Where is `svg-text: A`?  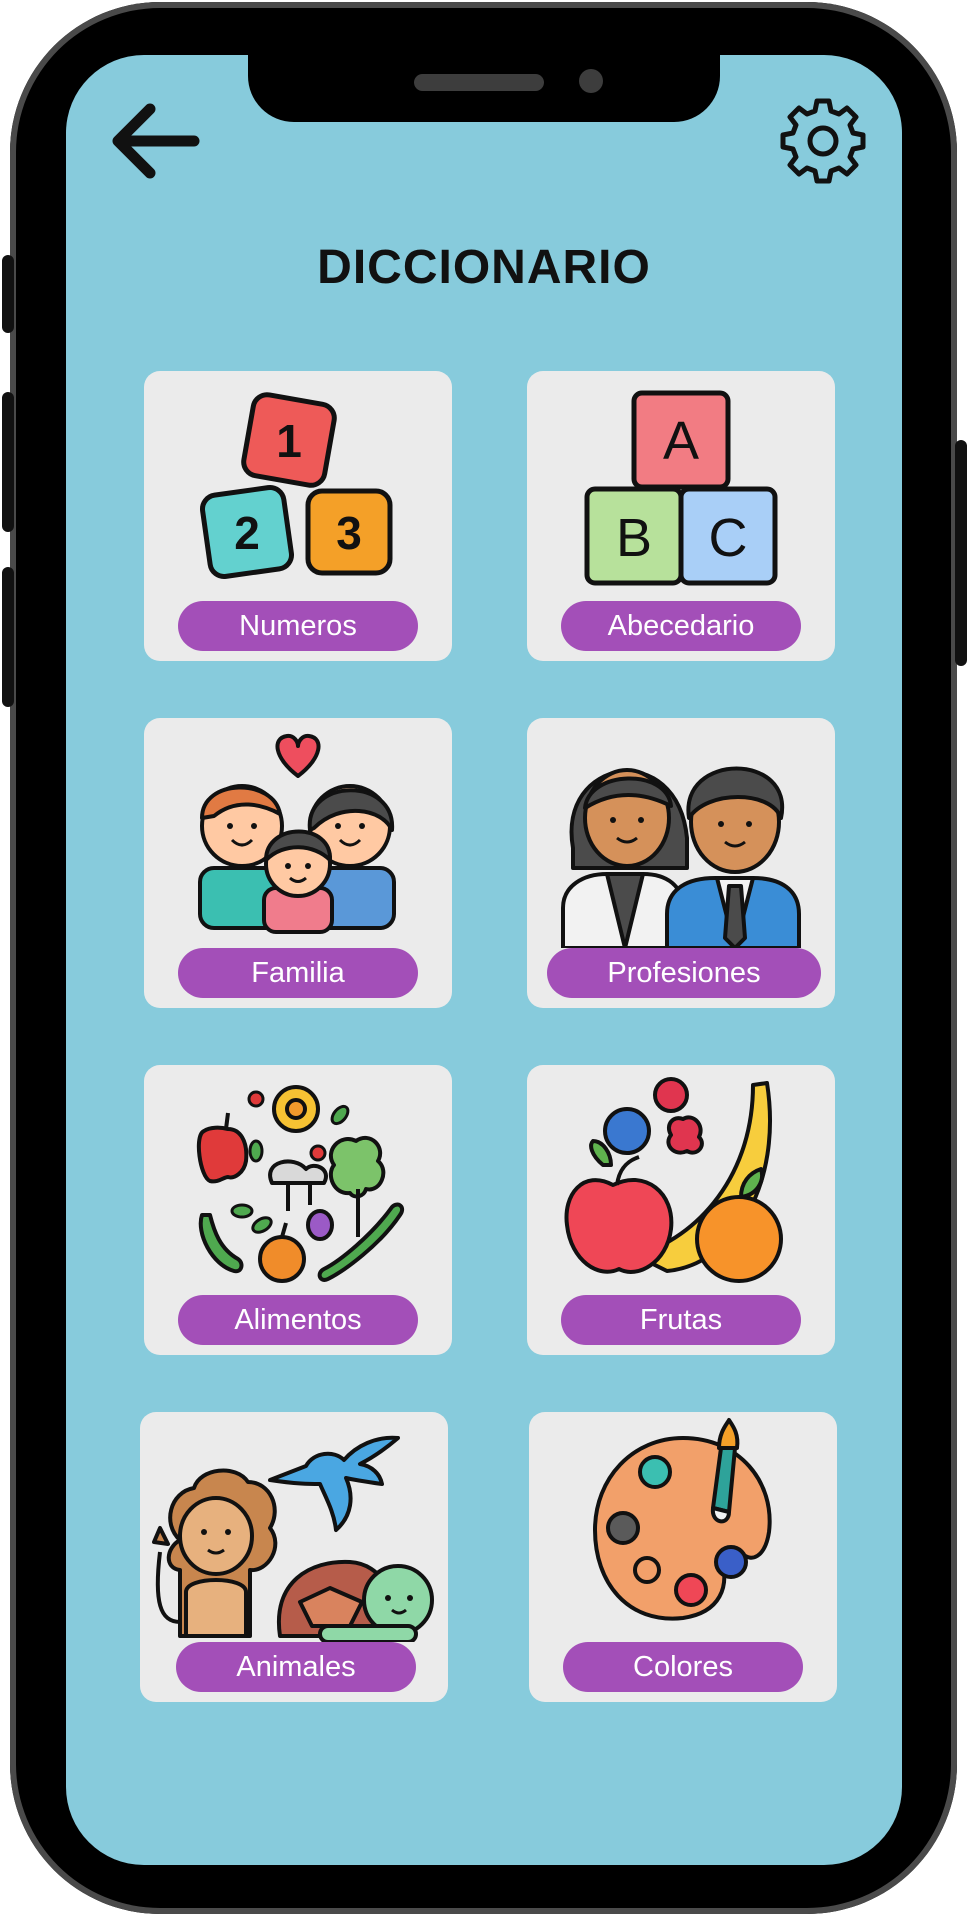 svg-text: A is located at coordinates (681, 441).